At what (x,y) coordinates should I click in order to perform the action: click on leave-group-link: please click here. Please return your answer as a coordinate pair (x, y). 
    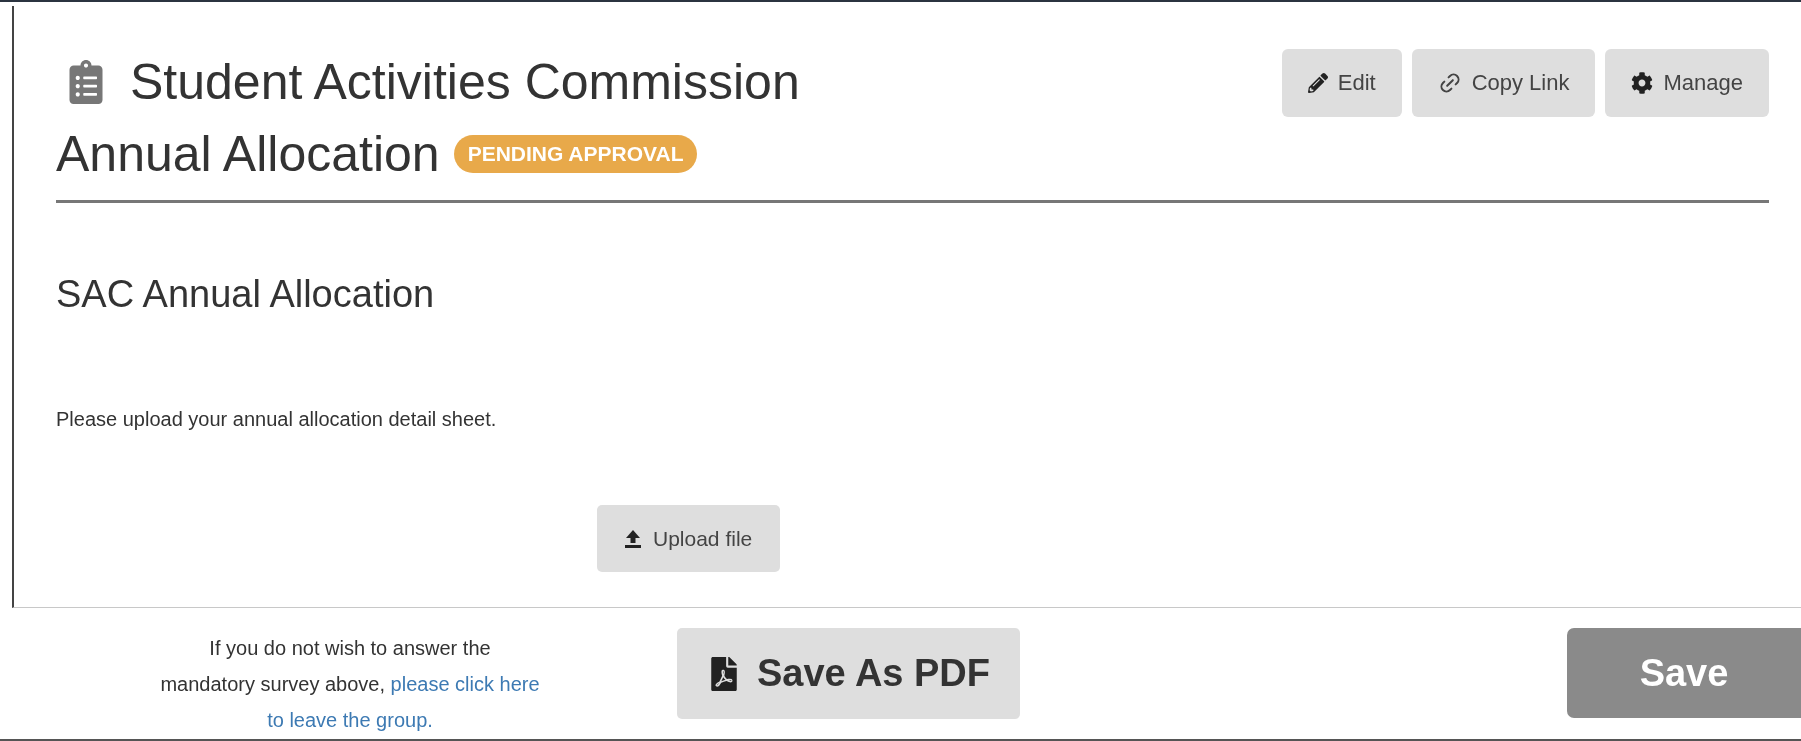
    Looking at the image, I should click on (465, 684).